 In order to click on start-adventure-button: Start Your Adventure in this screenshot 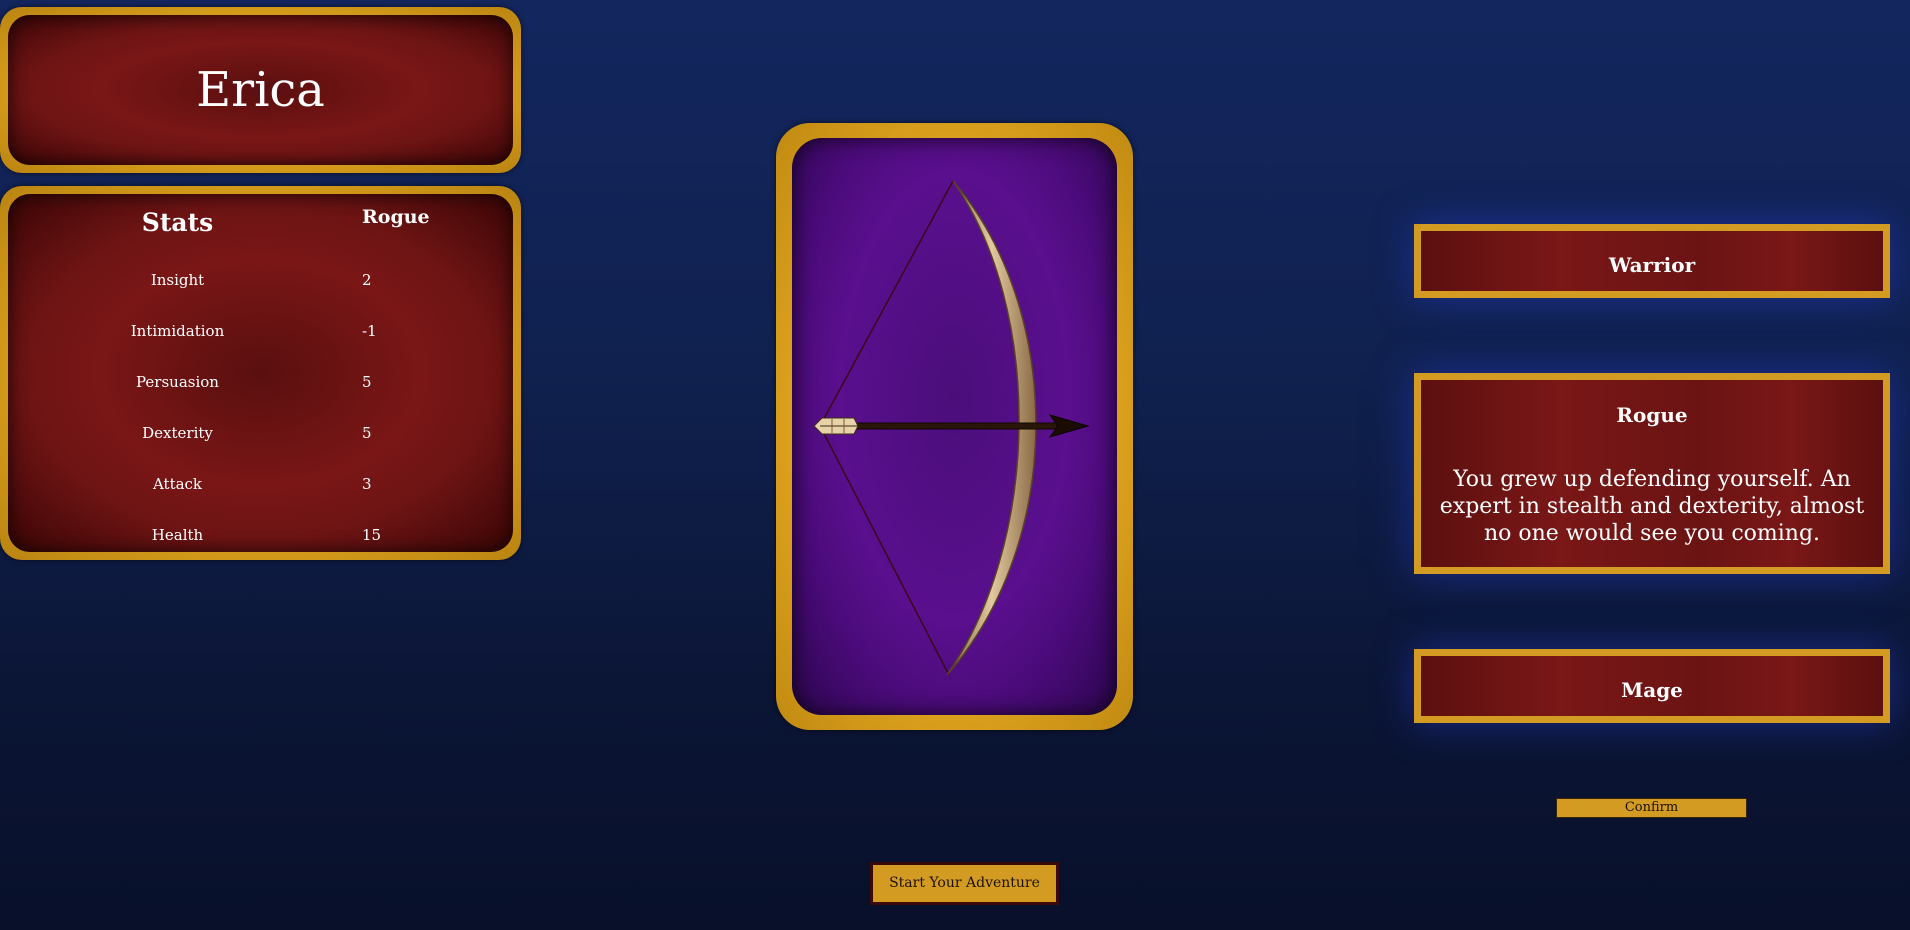, I will do `click(964, 883)`.